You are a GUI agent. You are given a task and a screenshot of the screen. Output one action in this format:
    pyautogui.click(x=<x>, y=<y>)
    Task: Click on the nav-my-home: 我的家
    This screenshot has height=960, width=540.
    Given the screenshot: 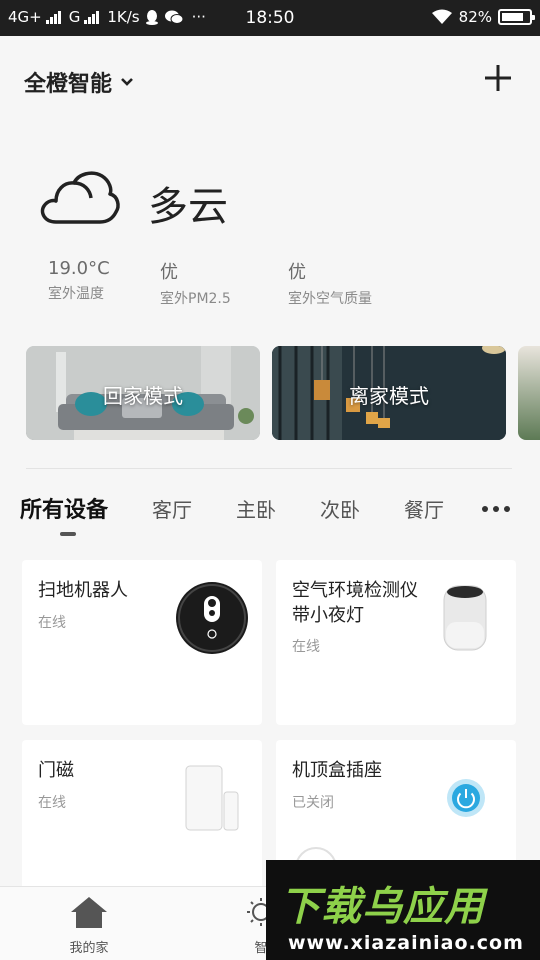 What is the action you would take?
    pyautogui.click(x=89, y=925)
    